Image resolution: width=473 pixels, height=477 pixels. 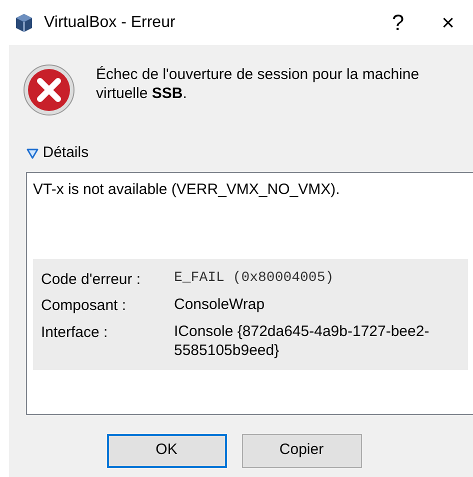 I want to click on close-button: ×, so click(x=448, y=23).